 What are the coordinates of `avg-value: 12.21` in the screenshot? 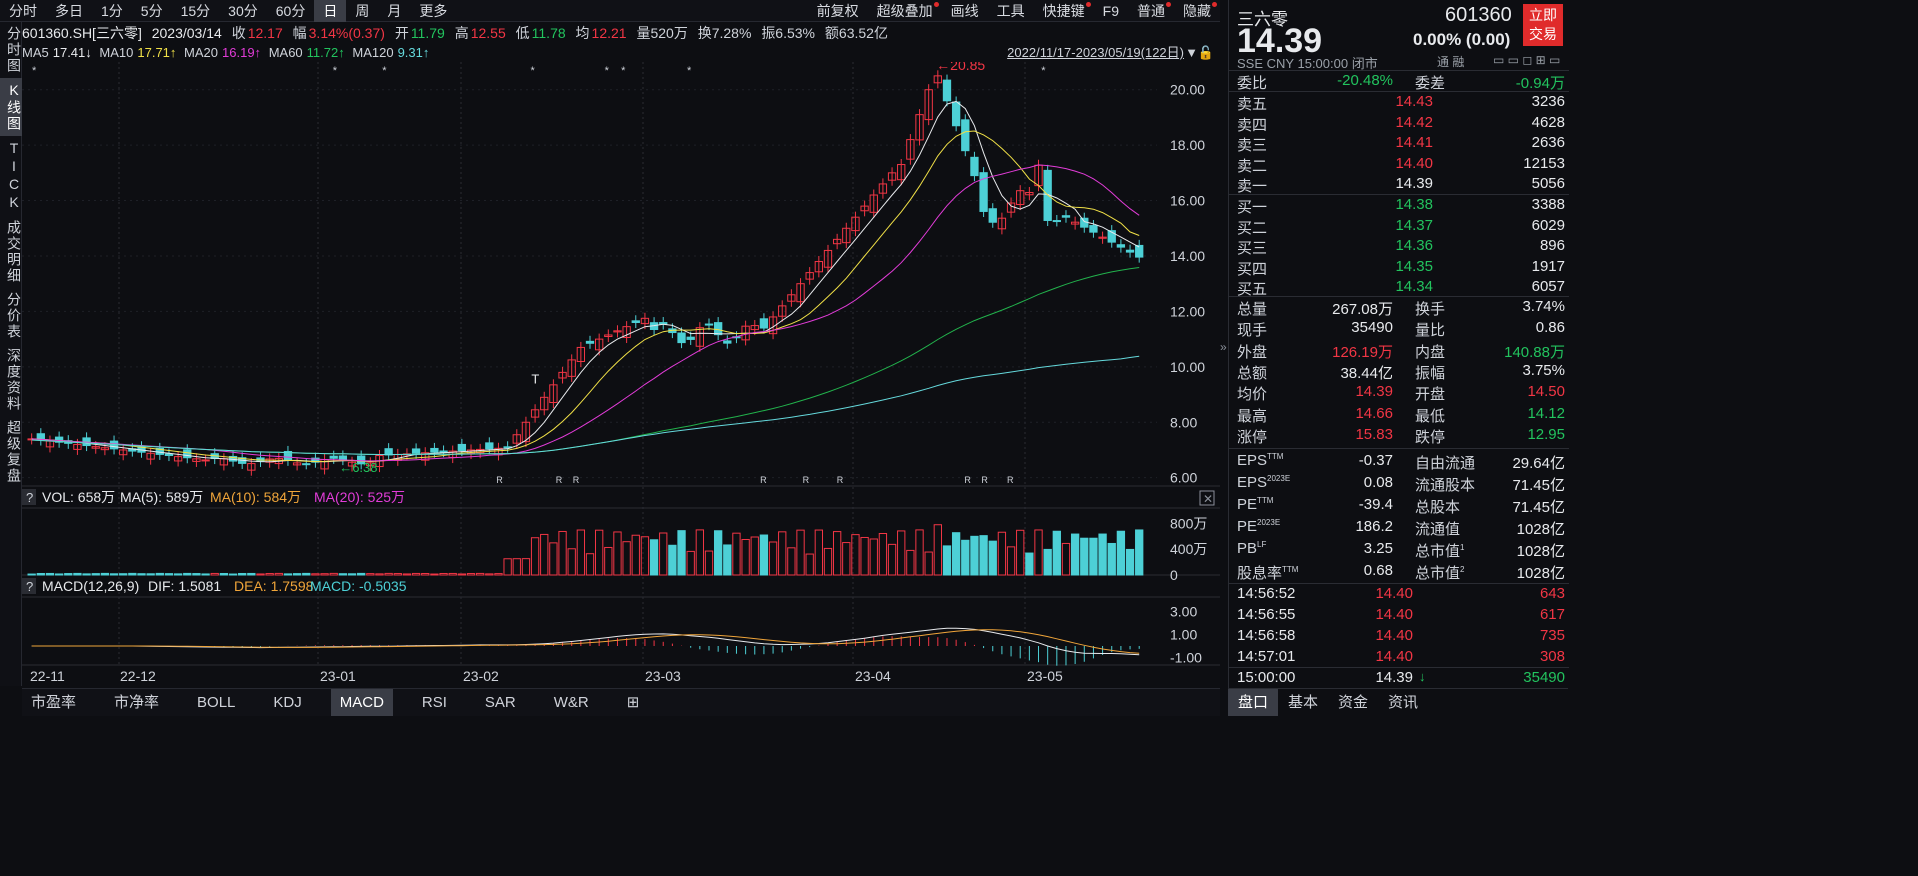 It's located at (609, 33).